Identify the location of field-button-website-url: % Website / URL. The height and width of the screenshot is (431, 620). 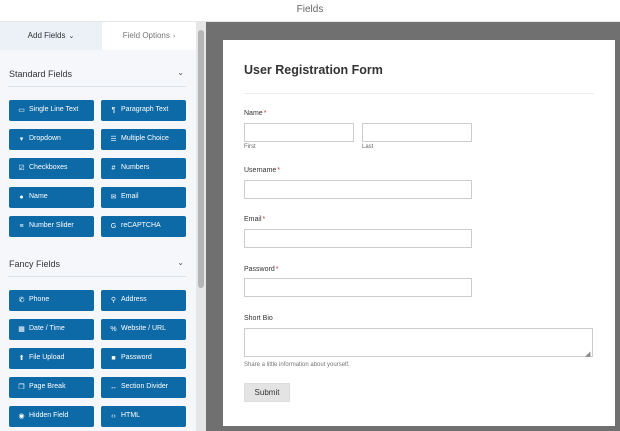
(143, 329).